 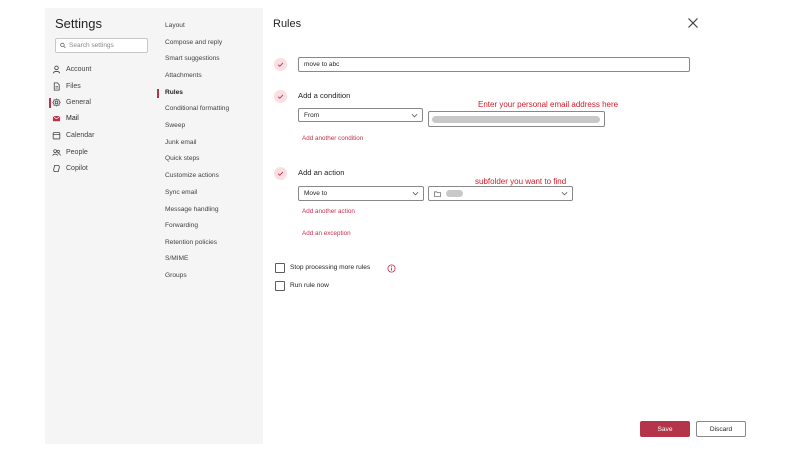 I want to click on subnav-quick-steps: Quick steps, so click(x=182, y=159).